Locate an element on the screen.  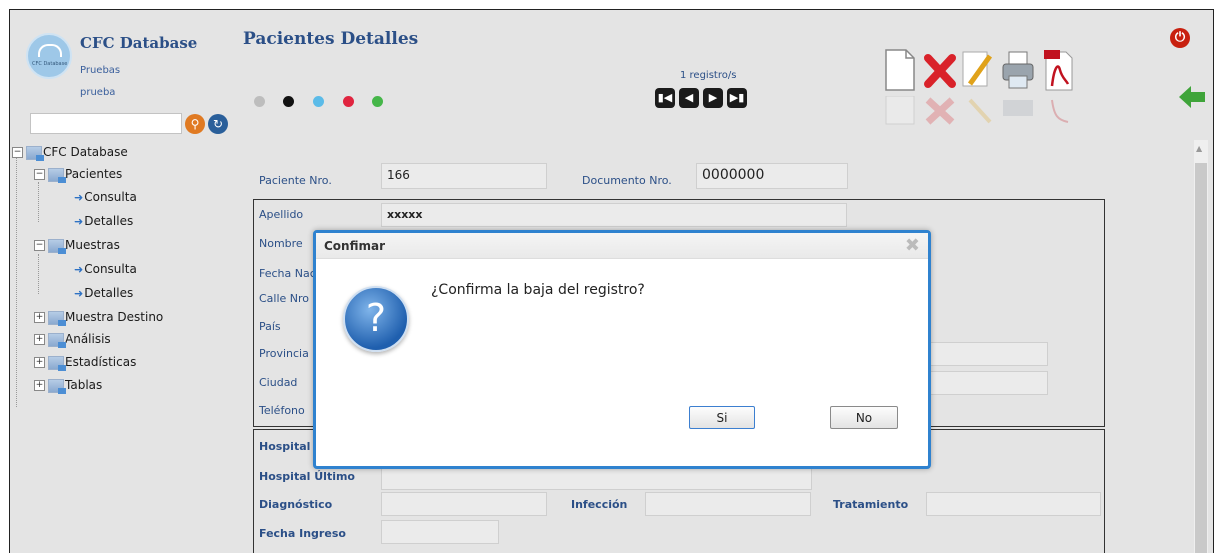
tree-item-muestras: − Muestras is located at coordinates (77, 245).